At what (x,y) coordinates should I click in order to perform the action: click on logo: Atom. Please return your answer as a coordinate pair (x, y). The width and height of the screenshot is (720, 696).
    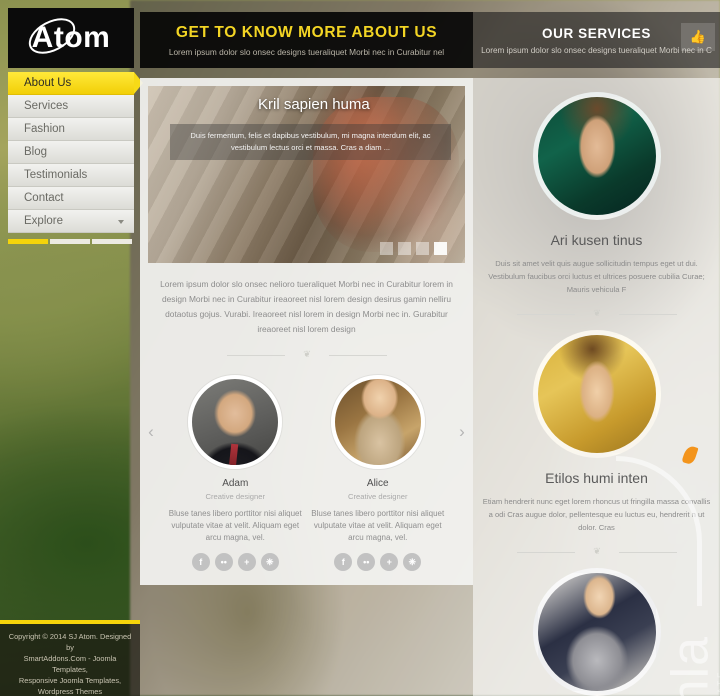
    Looking at the image, I should click on (71, 38).